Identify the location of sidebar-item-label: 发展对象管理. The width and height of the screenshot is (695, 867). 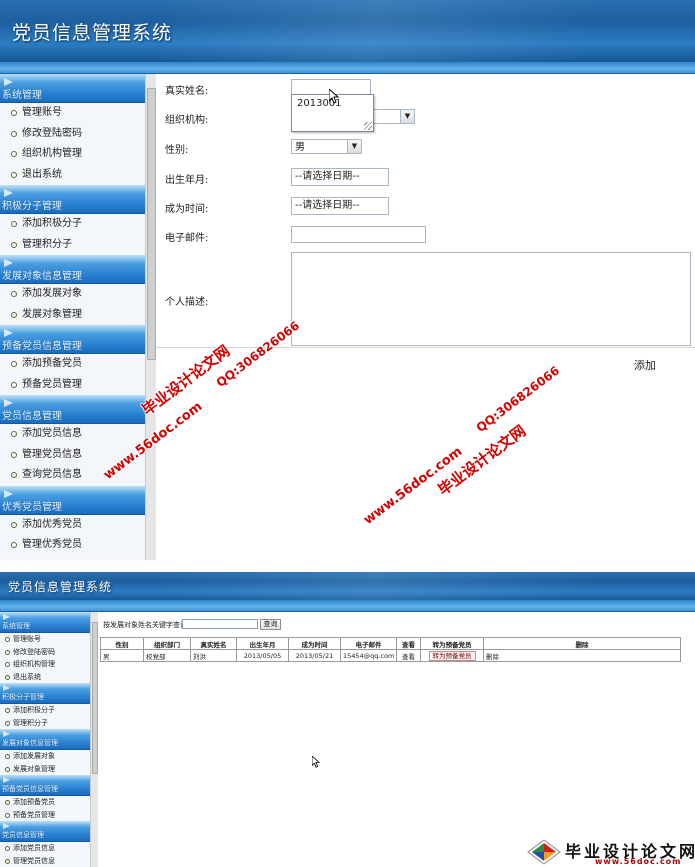
(34, 768).